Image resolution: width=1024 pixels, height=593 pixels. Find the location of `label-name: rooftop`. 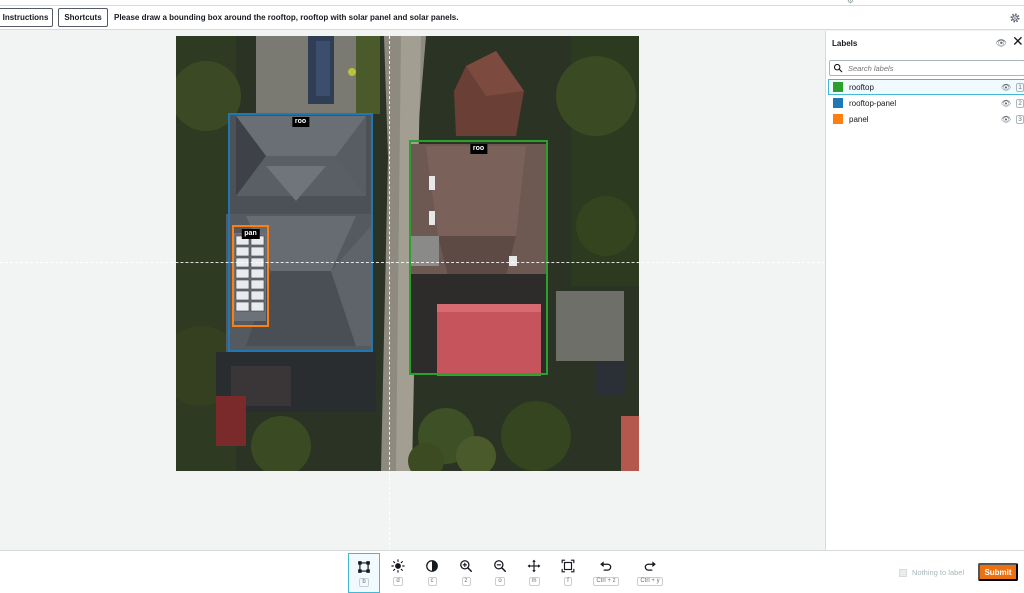

label-name: rooftop is located at coordinates (861, 87).